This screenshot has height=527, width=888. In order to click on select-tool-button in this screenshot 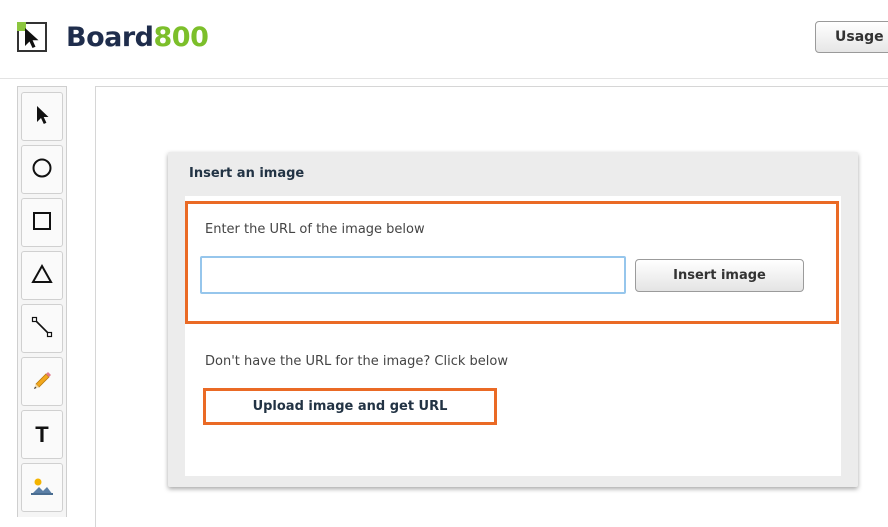, I will do `click(42, 116)`.